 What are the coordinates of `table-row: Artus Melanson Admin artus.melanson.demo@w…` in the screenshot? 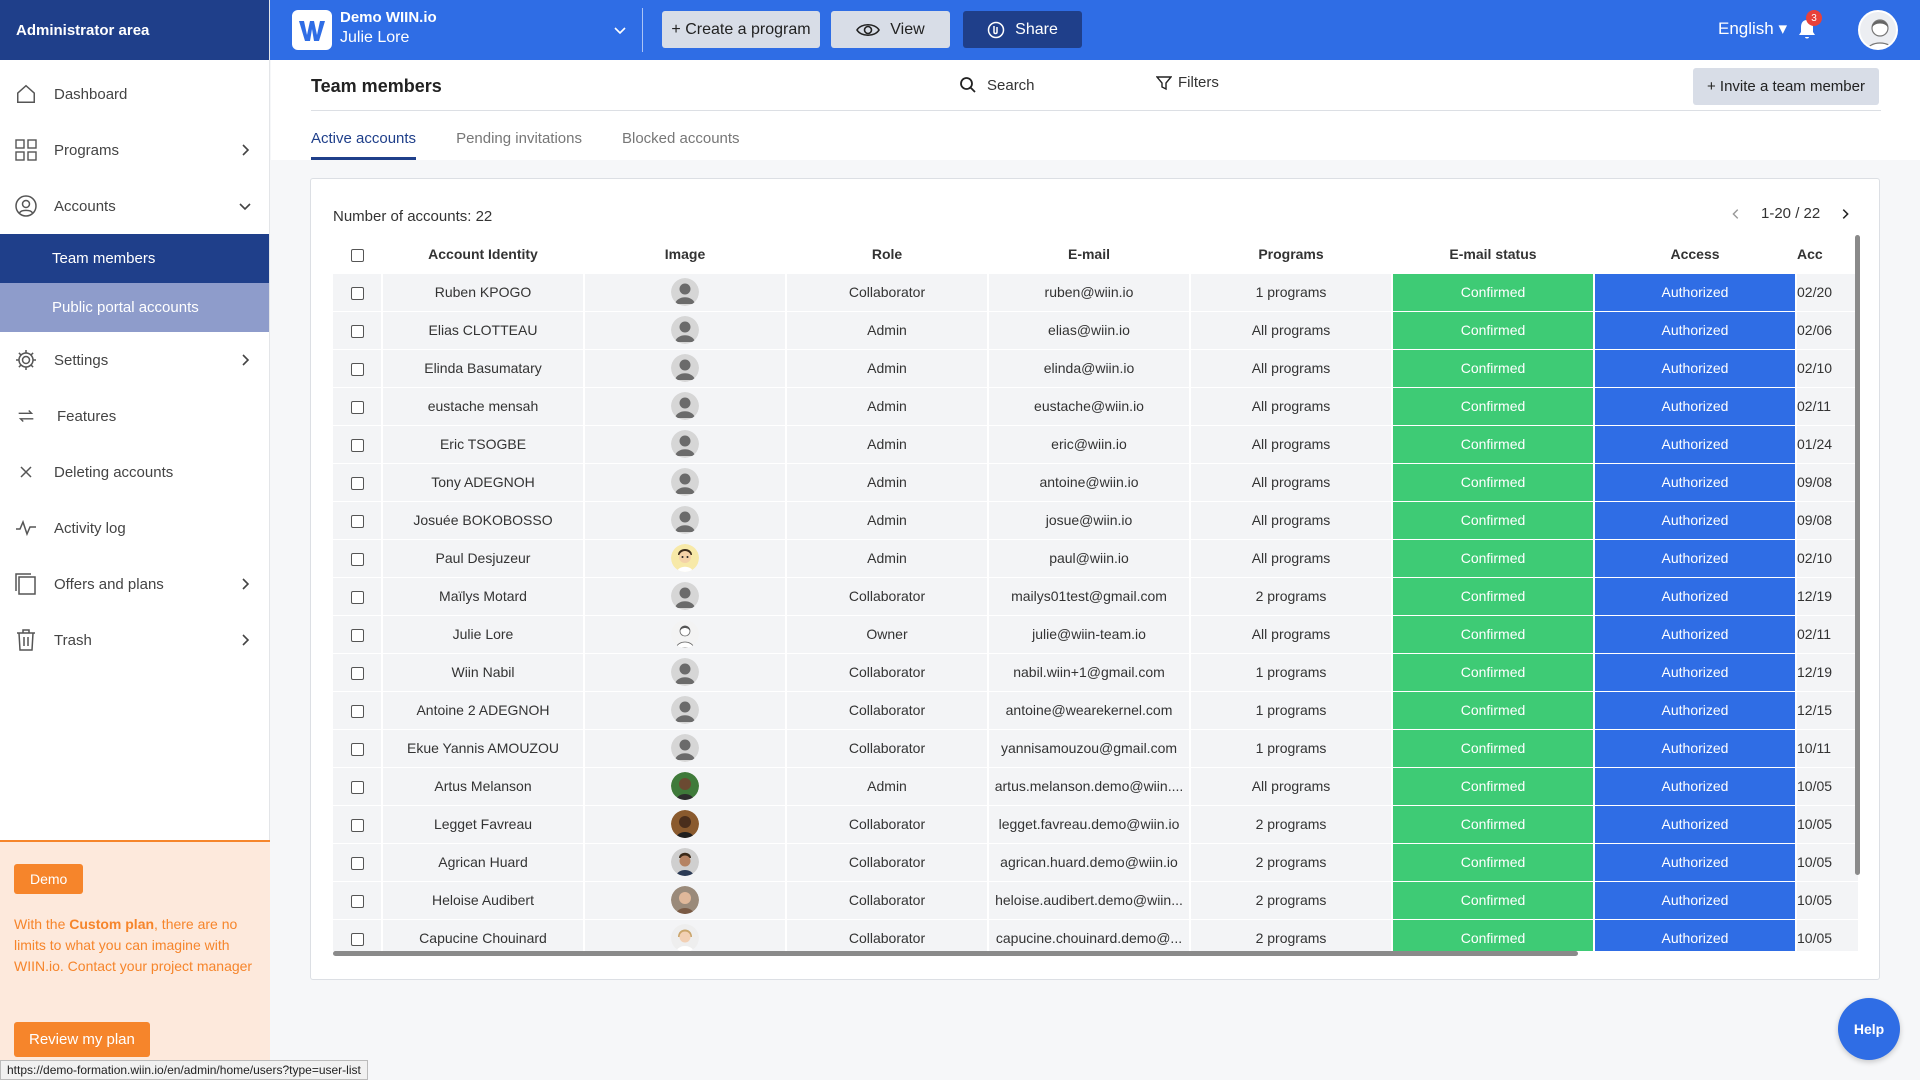 It's located at (1095, 786).